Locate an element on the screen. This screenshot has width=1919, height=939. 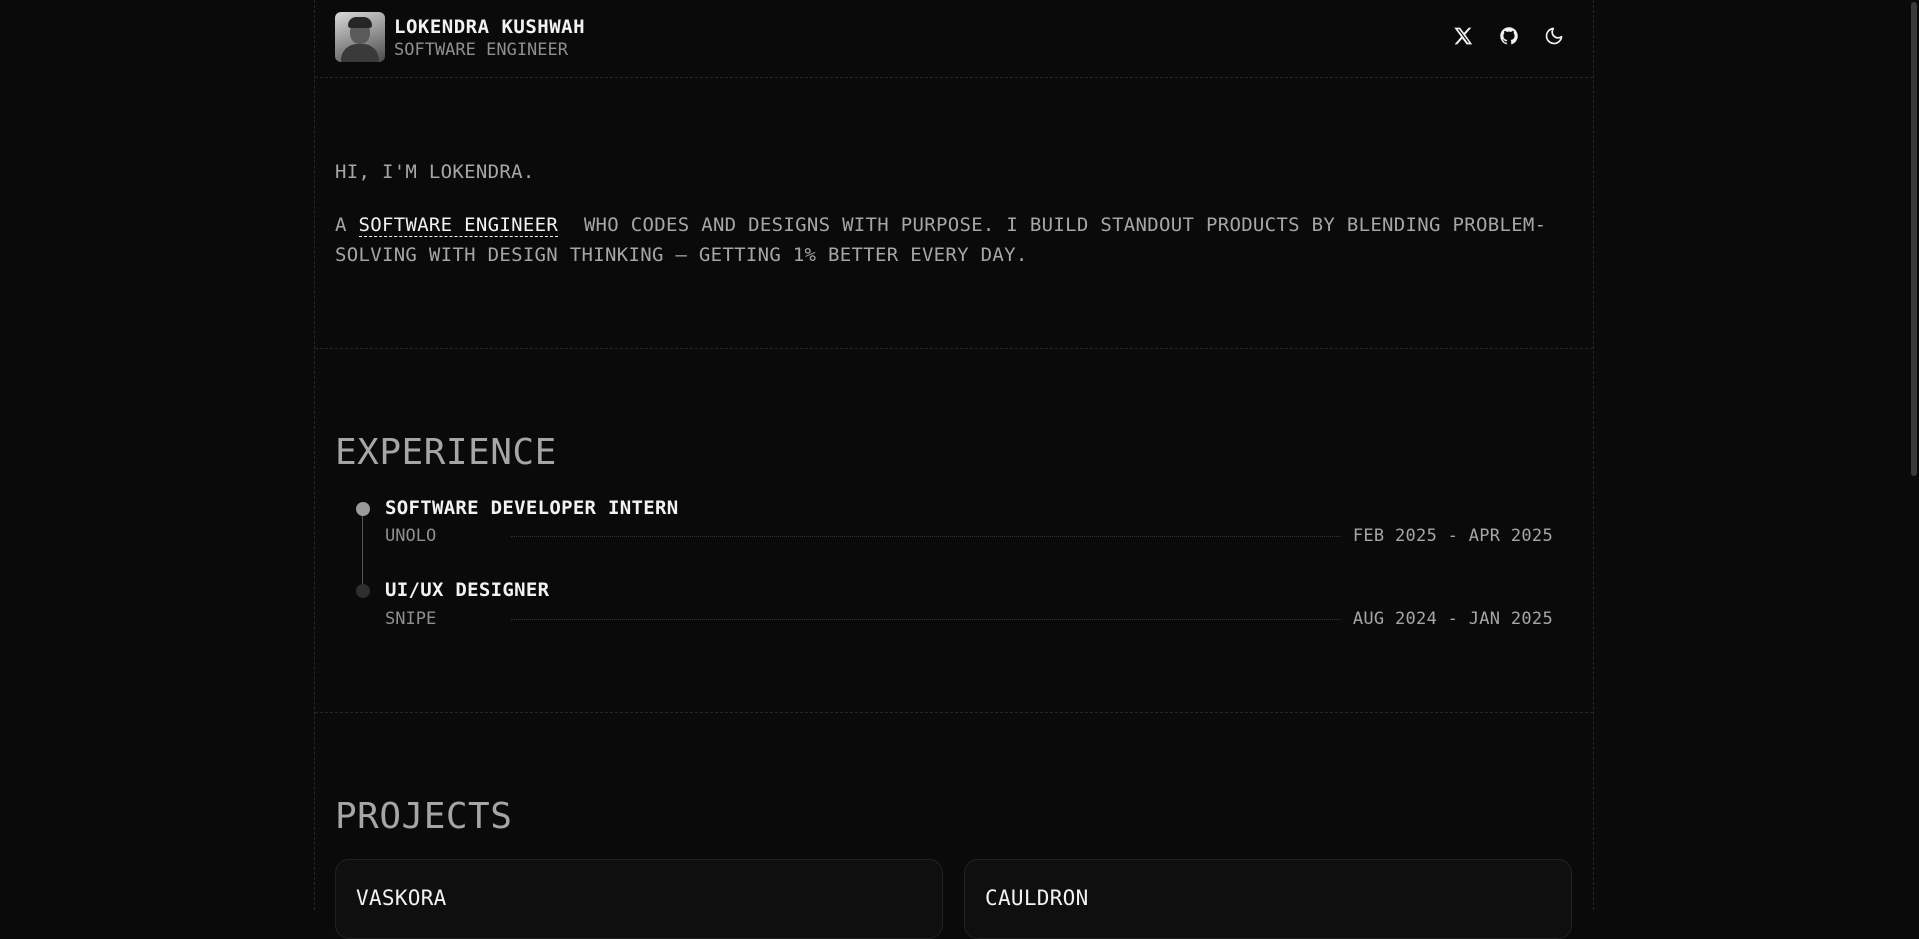
project-title: CAULDRON is located at coordinates (1037, 898).